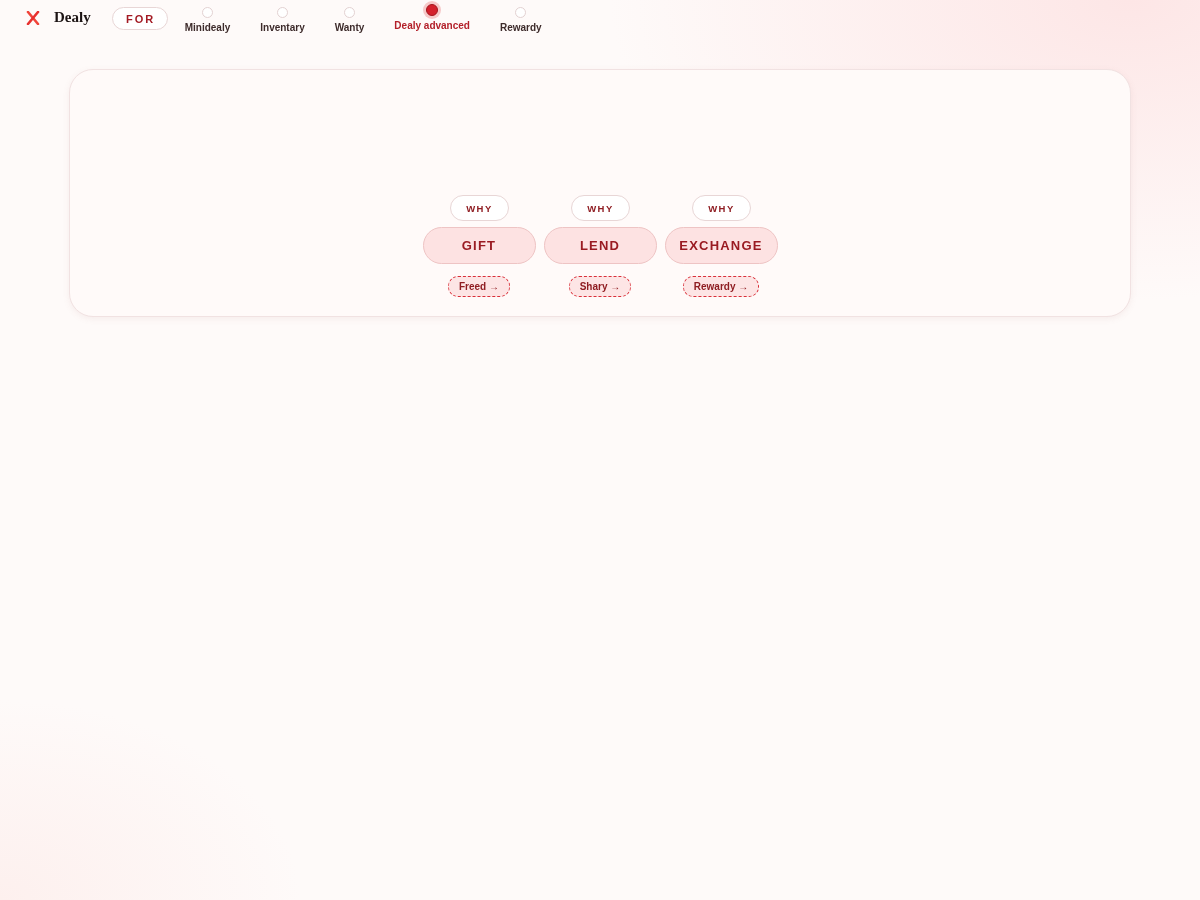 This screenshot has height=900, width=1200. Describe the element at coordinates (207, 16) in the screenshot. I see `step-tab: Minidealy` at that location.